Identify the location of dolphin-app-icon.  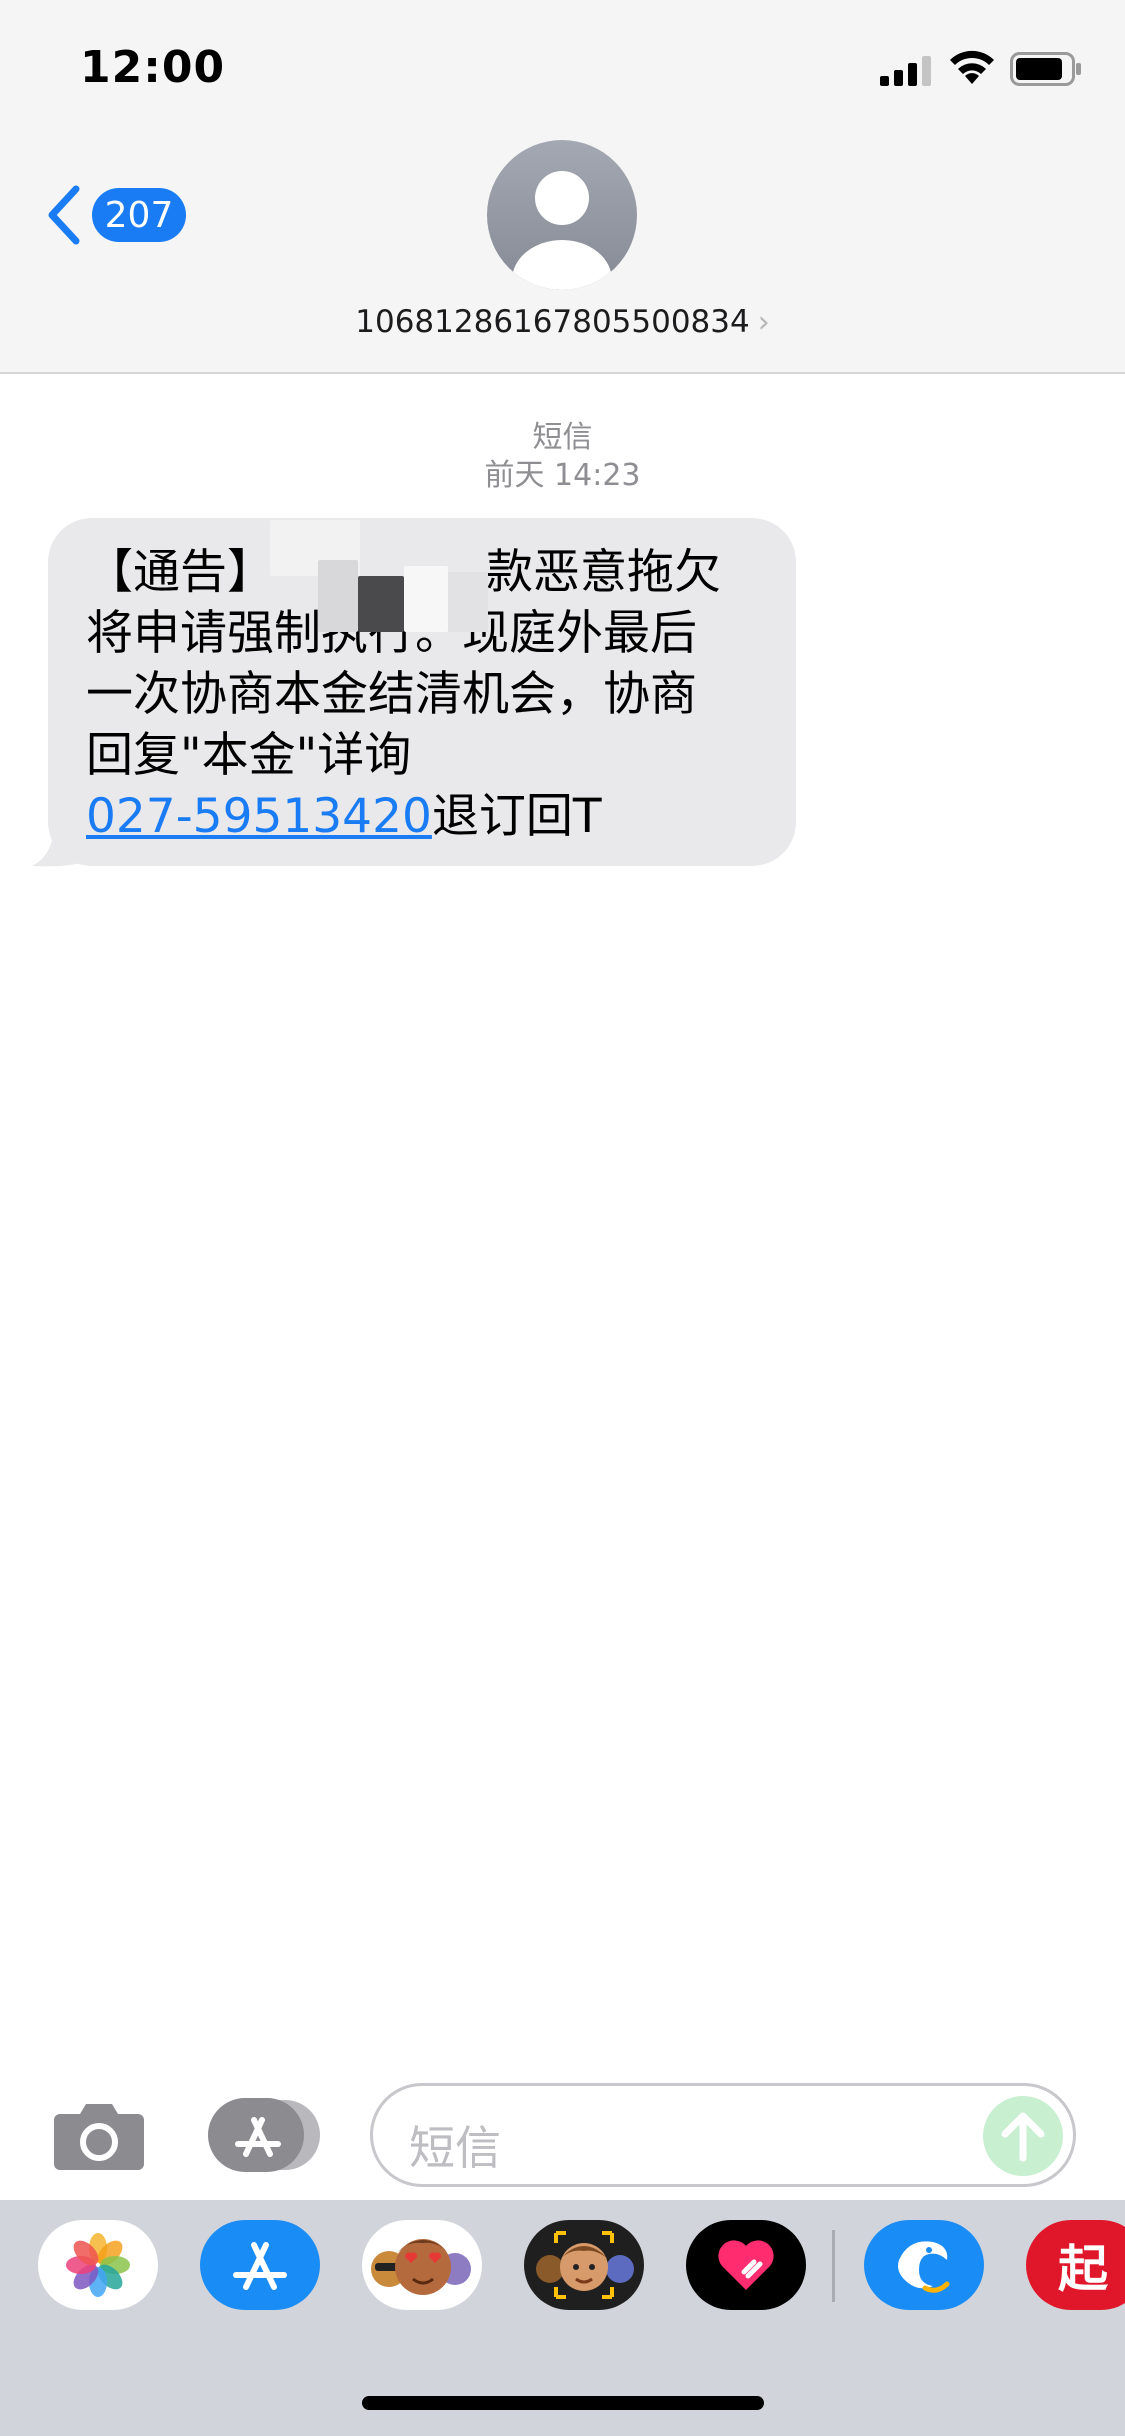
(924, 2265).